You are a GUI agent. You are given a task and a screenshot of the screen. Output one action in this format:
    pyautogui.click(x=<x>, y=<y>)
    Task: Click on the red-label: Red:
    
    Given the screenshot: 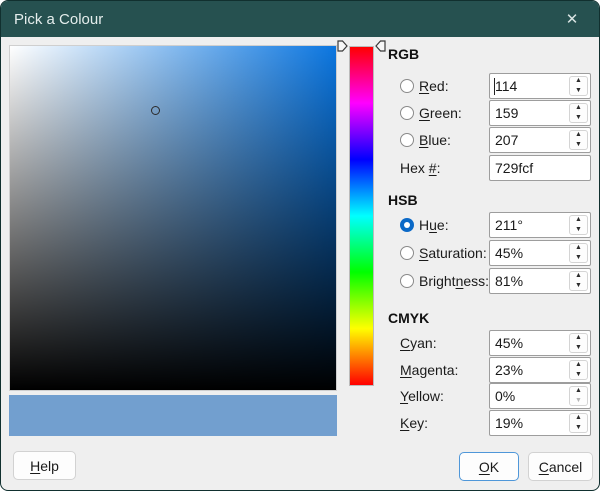 What is the action you would take?
    pyautogui.click(x=434, y=86)
    